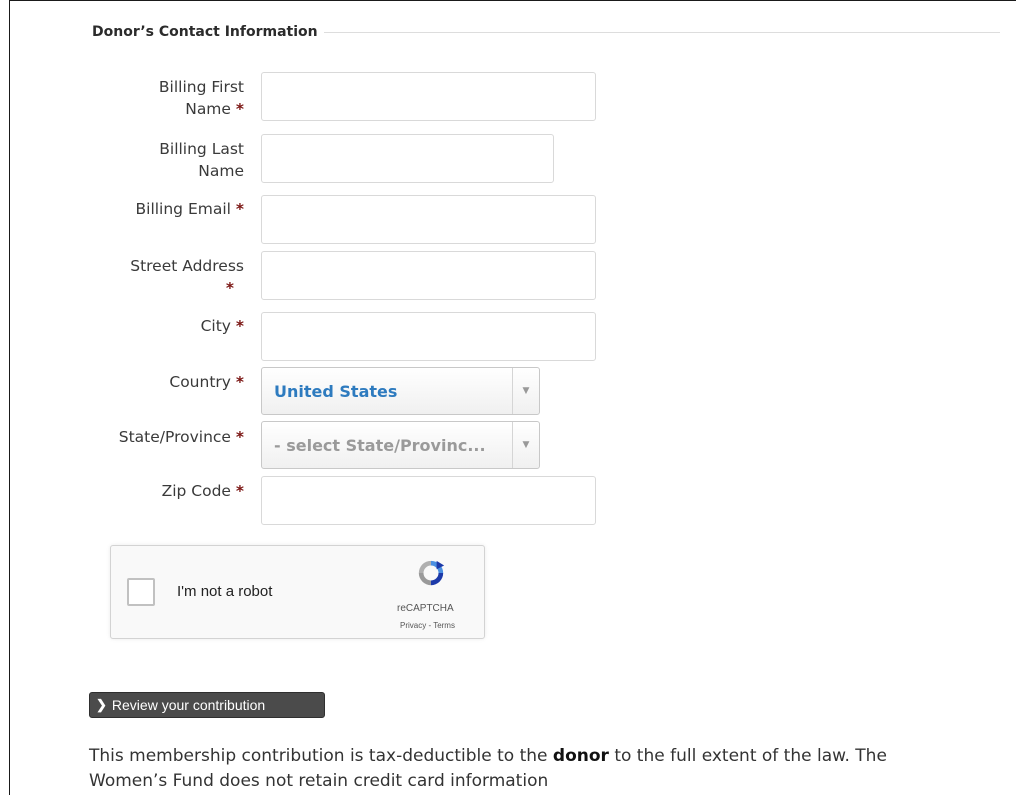  I want to click on email-label: Billing Email *, so click(164, 209).